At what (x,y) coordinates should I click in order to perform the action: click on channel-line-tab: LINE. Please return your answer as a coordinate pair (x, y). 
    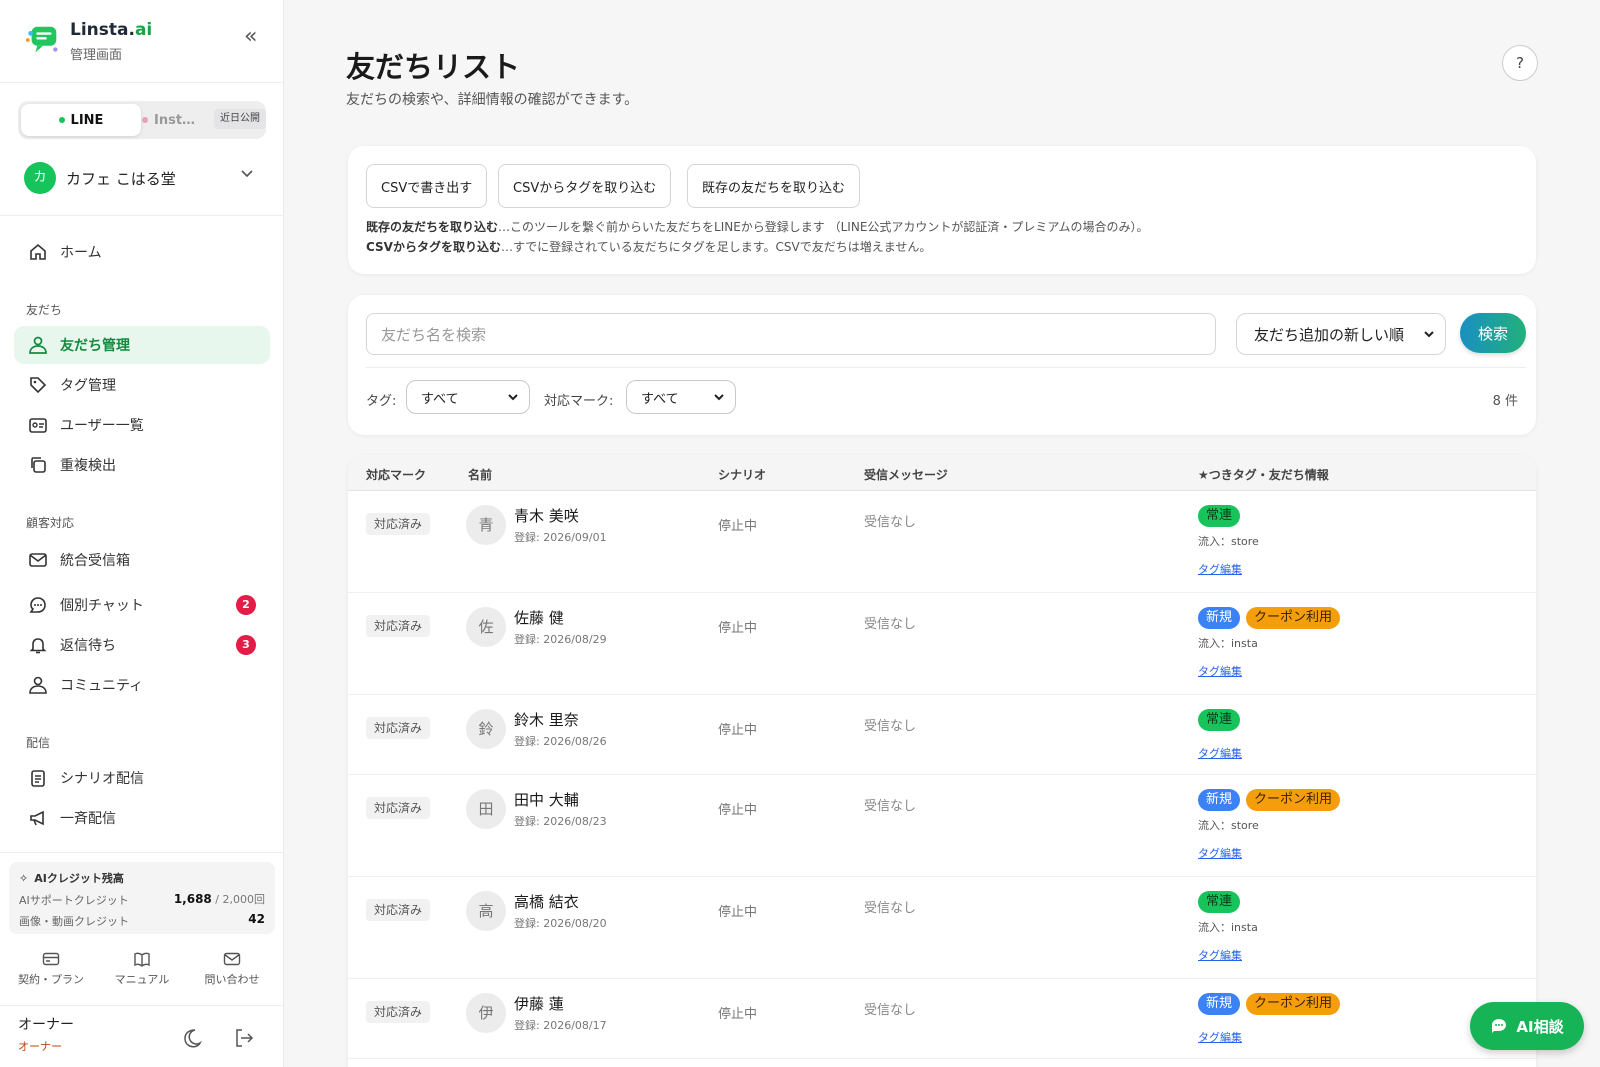
    Looking at the image, I should click on (81, 120).